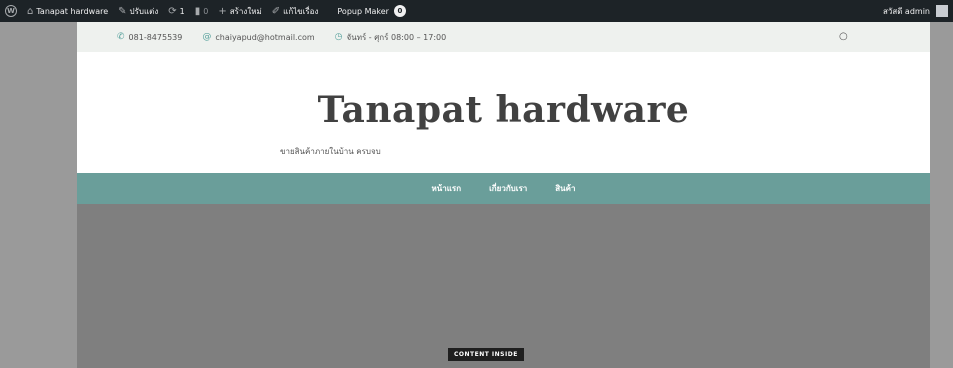 The image size is (953, 368). I want to click on my-account-menu: สวัสดี admin, so click(915, 11).